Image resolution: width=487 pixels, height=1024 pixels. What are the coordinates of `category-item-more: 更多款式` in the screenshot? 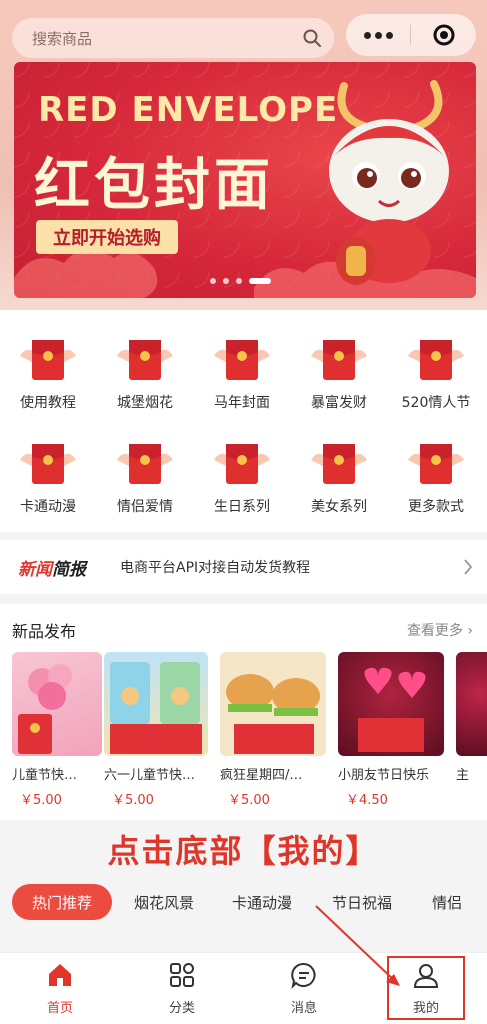 It's located at (436, 478).